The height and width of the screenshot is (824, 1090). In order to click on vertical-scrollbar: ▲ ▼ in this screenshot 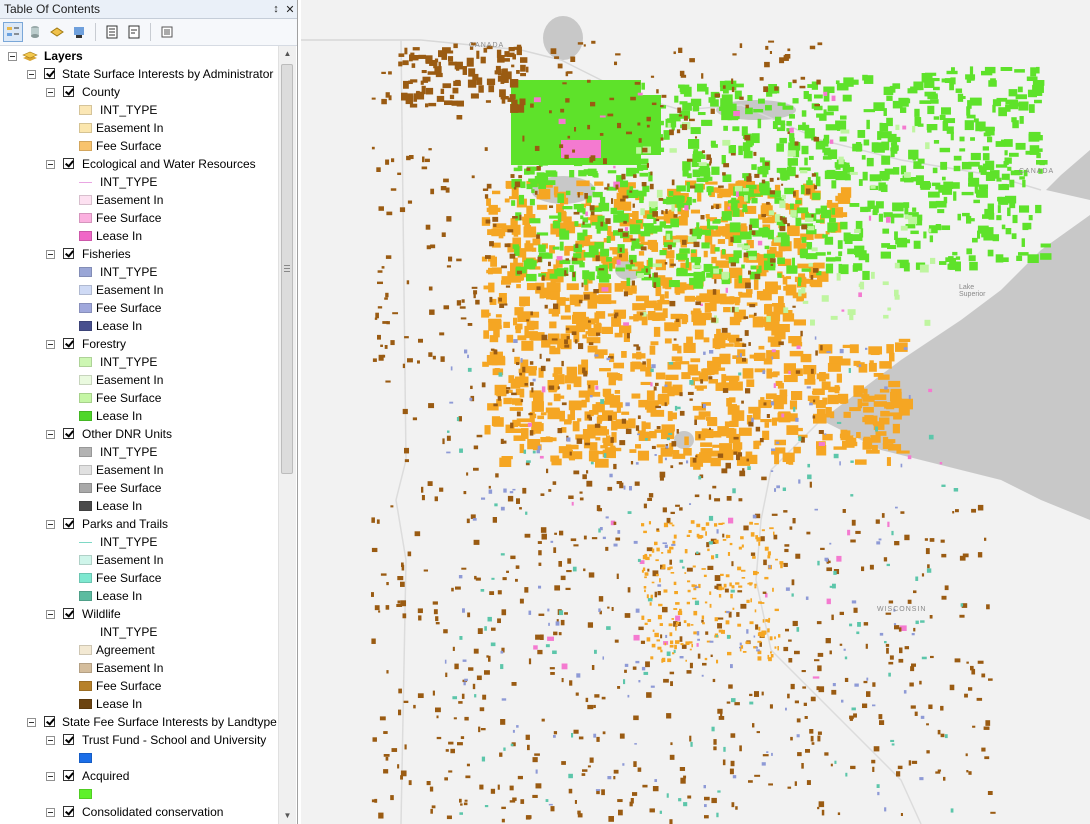, I will do `click(287, 435)`.